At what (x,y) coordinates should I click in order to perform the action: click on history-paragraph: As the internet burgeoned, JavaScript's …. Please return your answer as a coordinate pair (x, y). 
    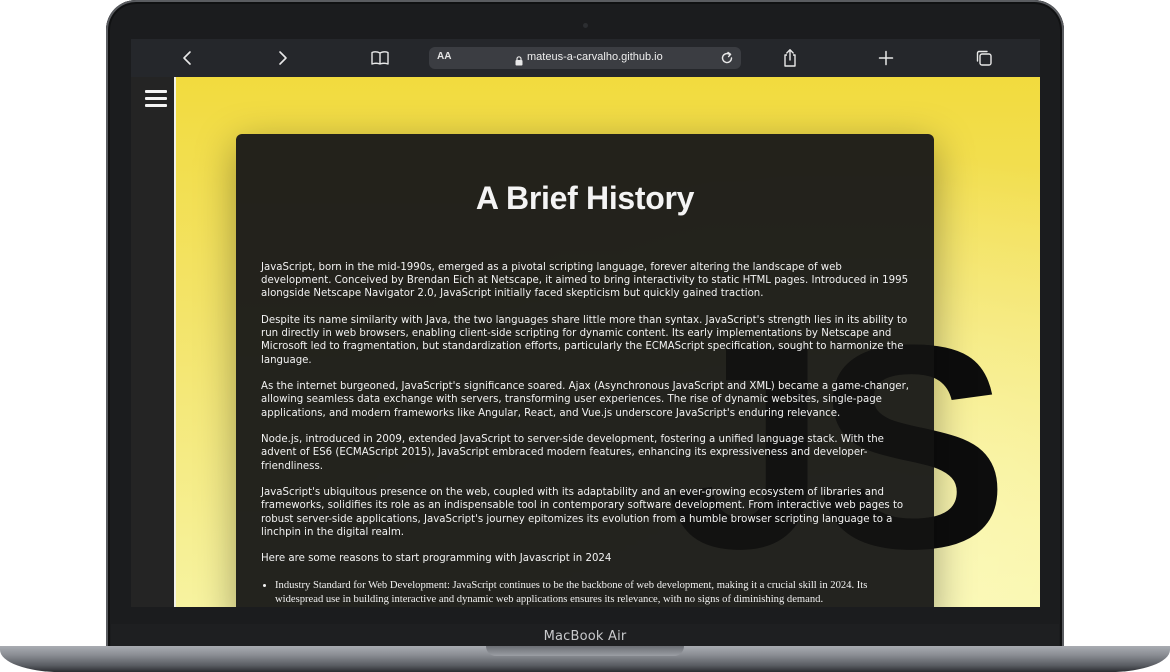
    Looking at the image, I should click on (585, 400).